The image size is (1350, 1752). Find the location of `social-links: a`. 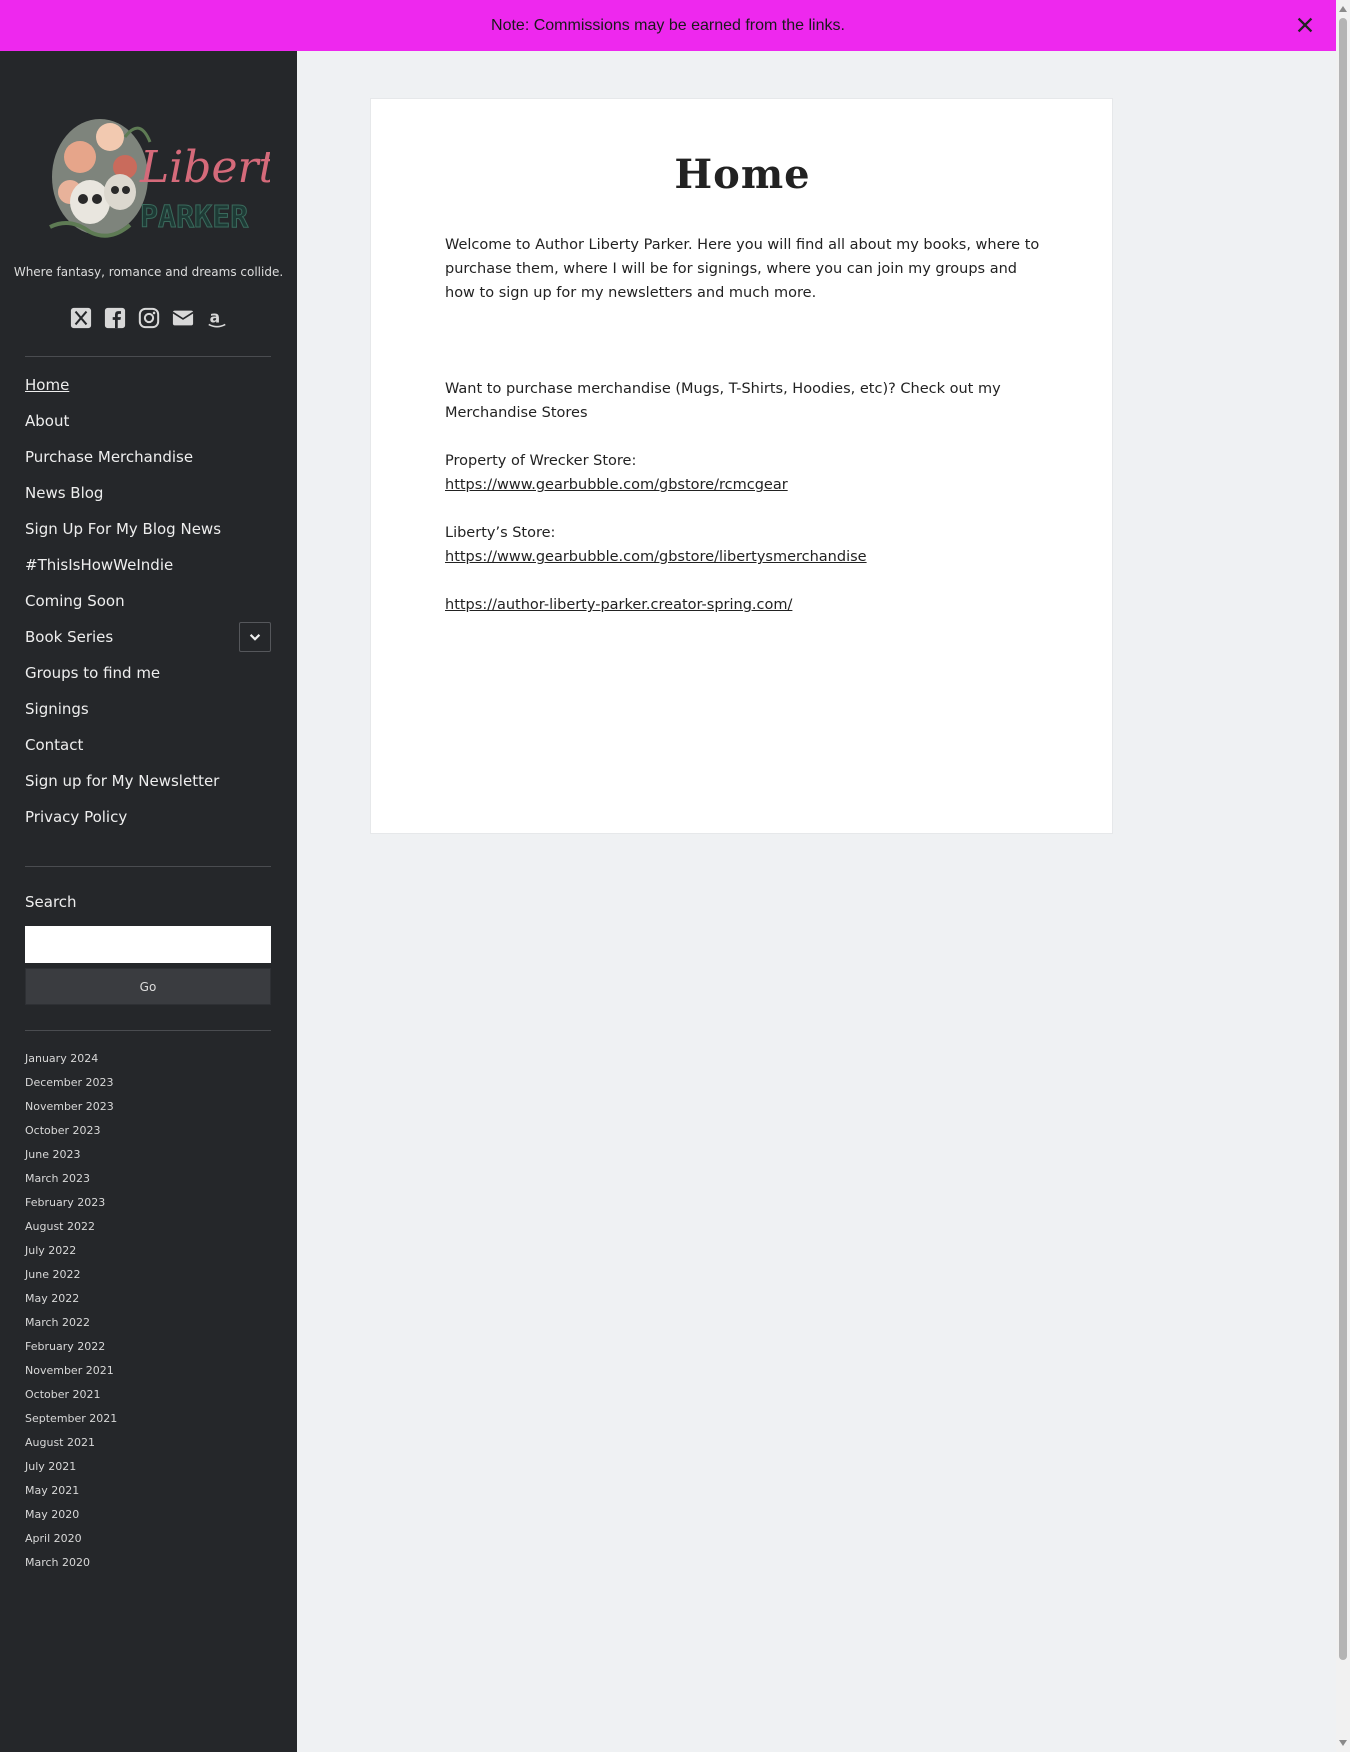

social-links: a is located at coordinates (148, 318).